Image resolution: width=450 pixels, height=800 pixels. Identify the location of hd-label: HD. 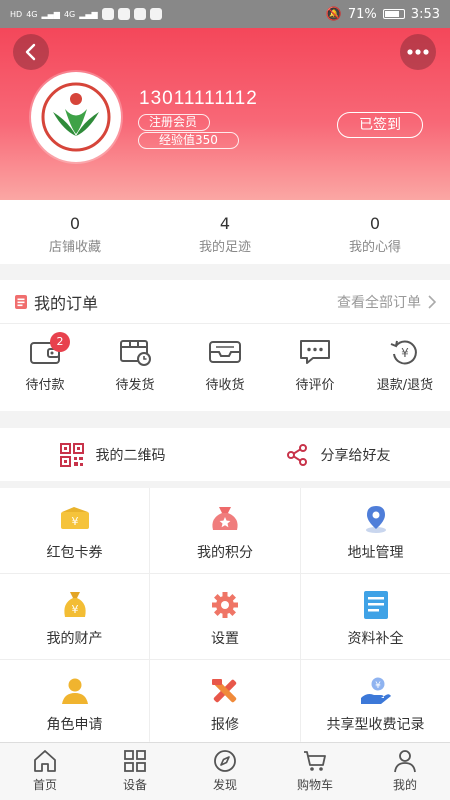
(16, 14).